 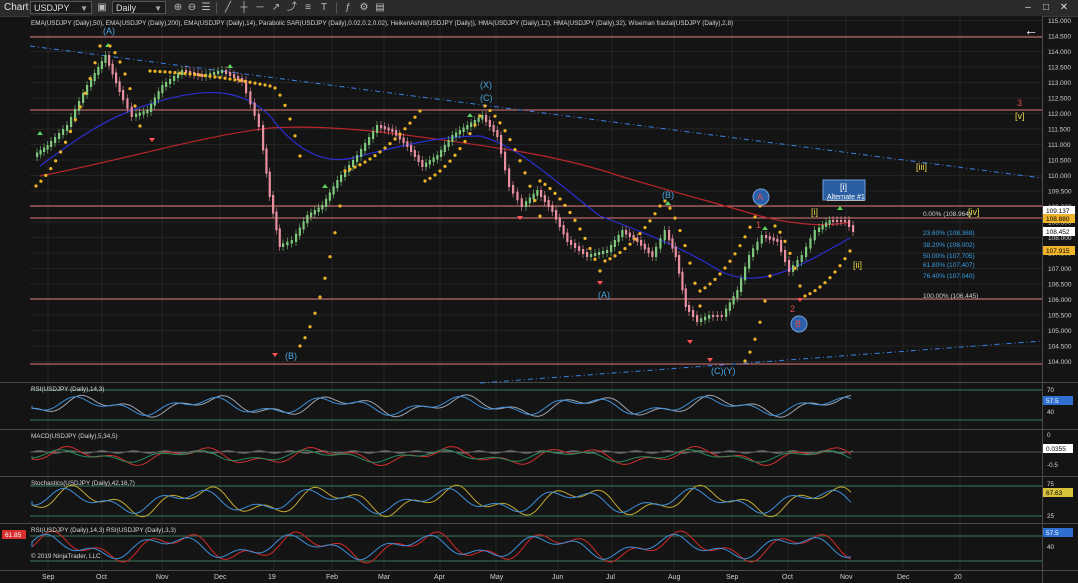 I want to click on minimize-icon: –, so click(x=1028, y=7).